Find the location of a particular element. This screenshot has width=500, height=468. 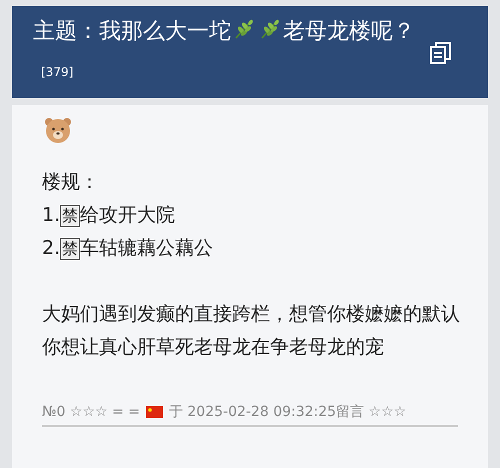

rules-heading: 楼规： is located at coordinates (71, 182).